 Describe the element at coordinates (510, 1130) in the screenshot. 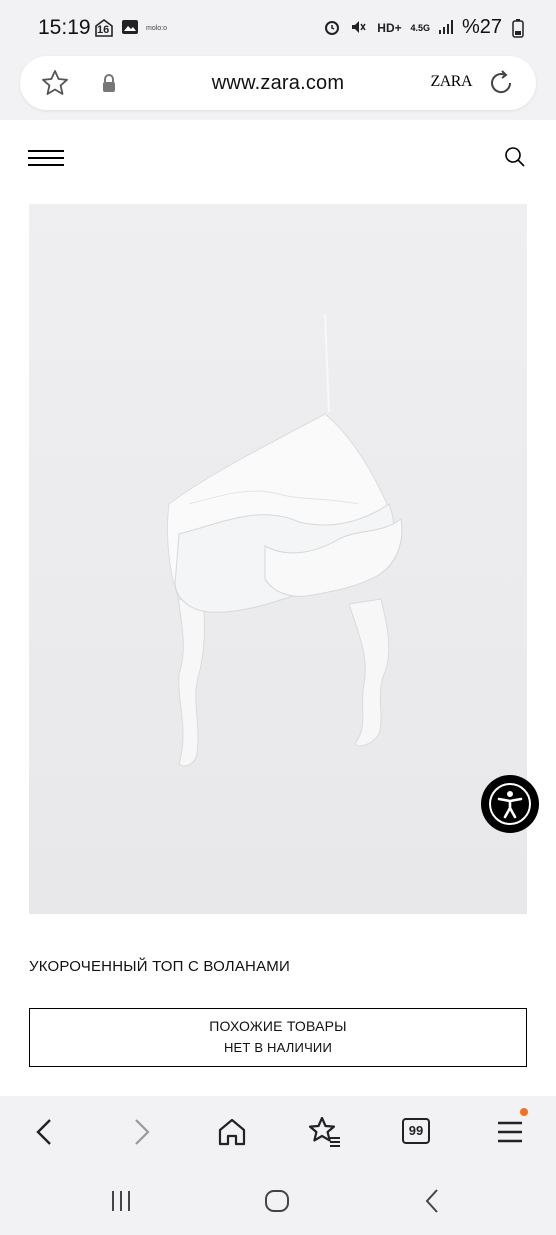

I see `menu-icon` at that location.